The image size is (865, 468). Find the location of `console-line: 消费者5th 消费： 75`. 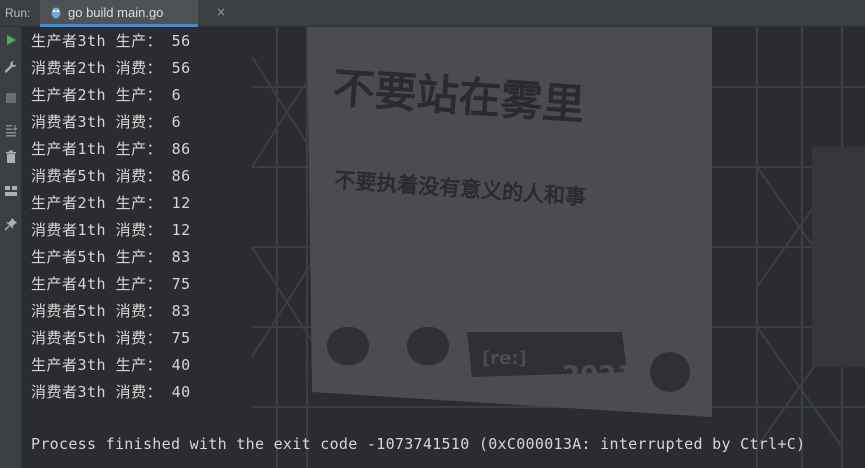

console-line: 消费者5th 消费： 75 is located at coordinates (111, 338).